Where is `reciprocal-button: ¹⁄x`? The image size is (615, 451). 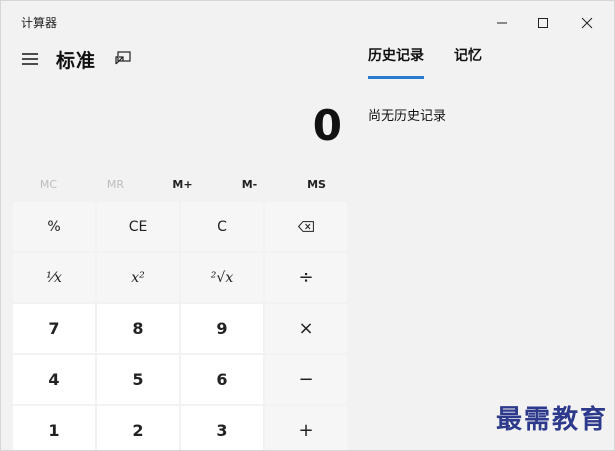
reciprocal-button: ¹⁄x is located at coordinates (54, 277).